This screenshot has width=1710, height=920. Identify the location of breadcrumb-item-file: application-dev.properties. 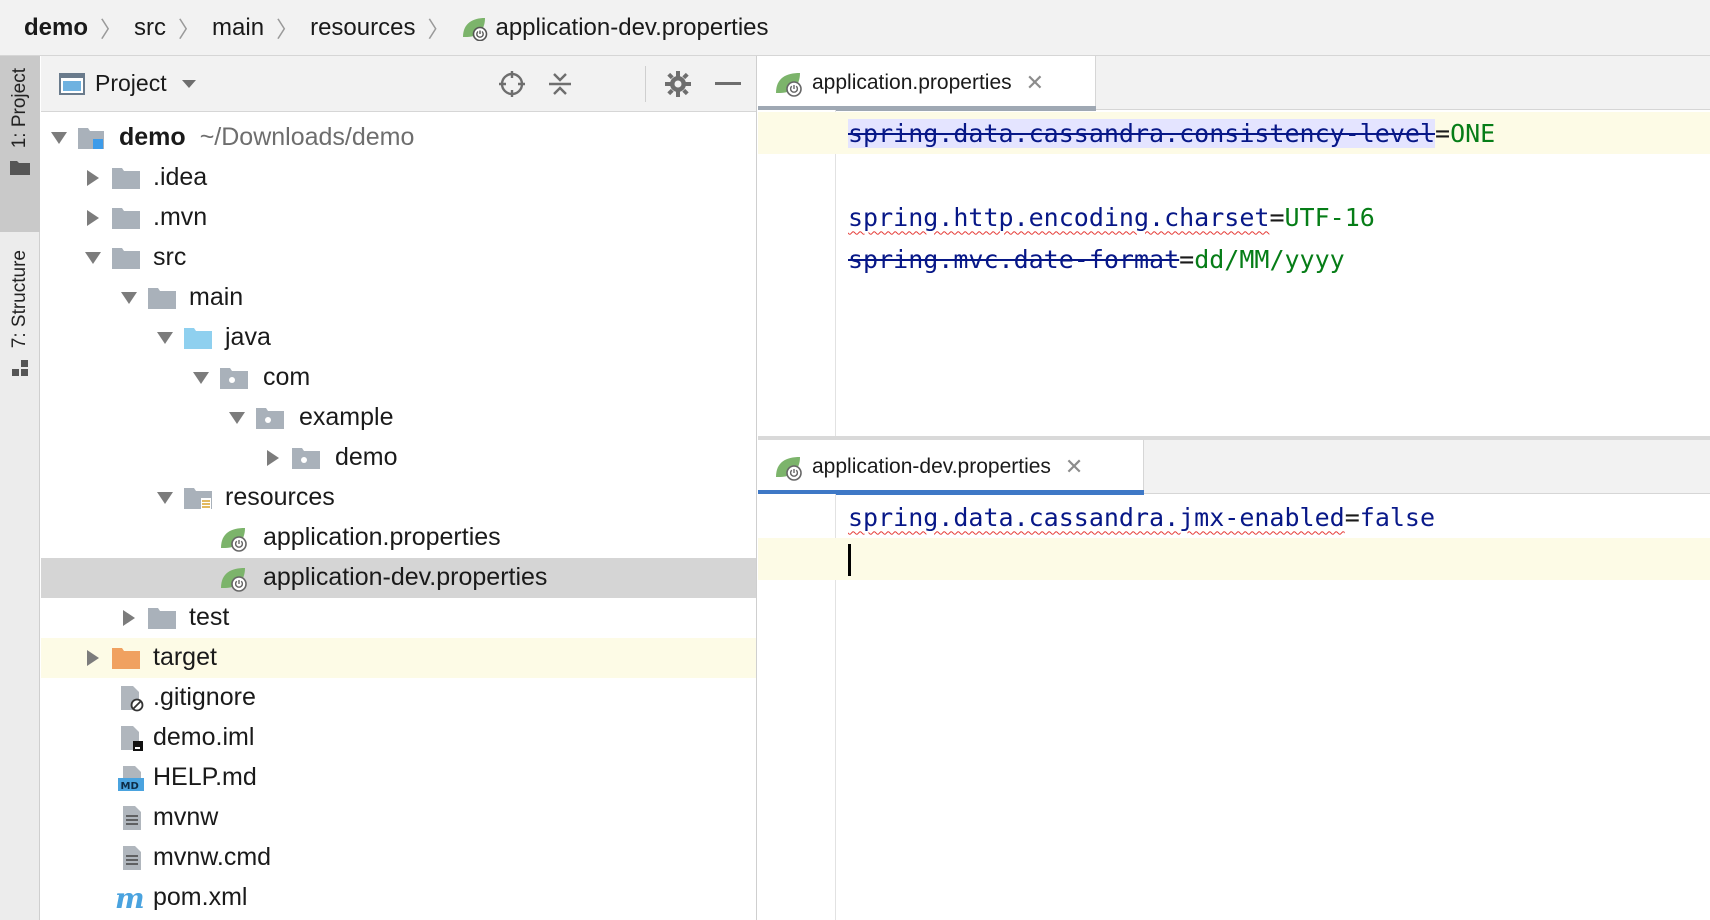
(615, 27).